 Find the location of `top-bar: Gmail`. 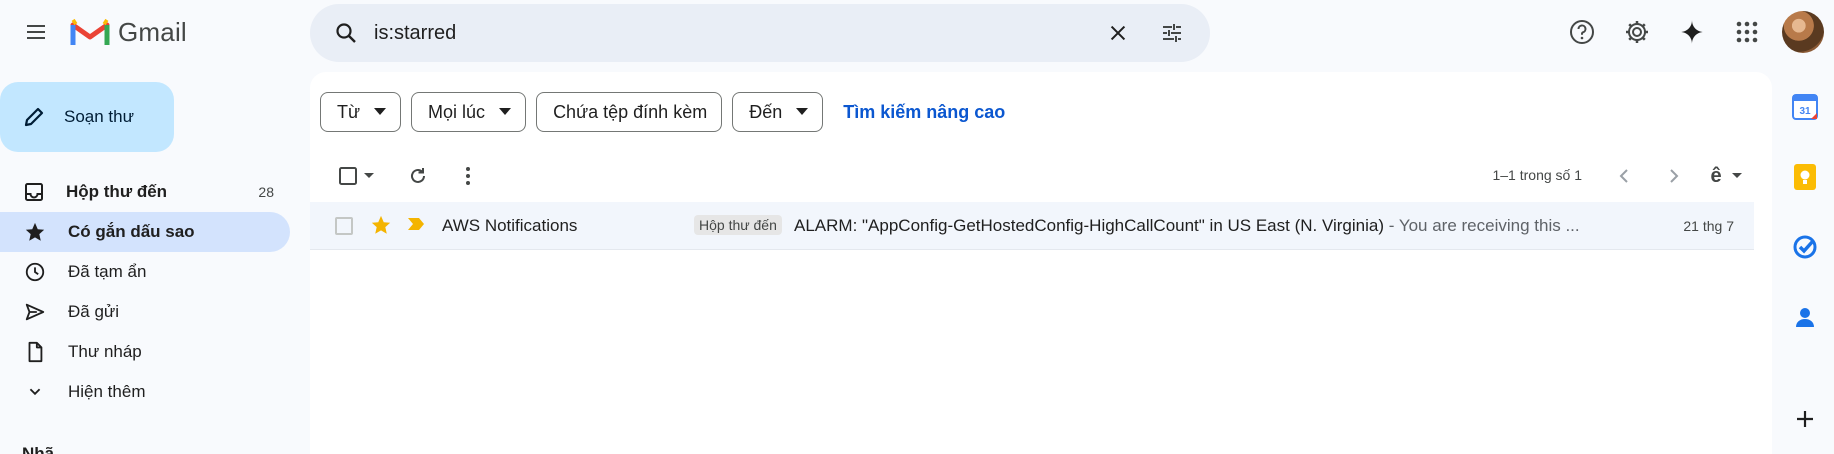

top-bar: Gmail is located at coordinates (917, 32).